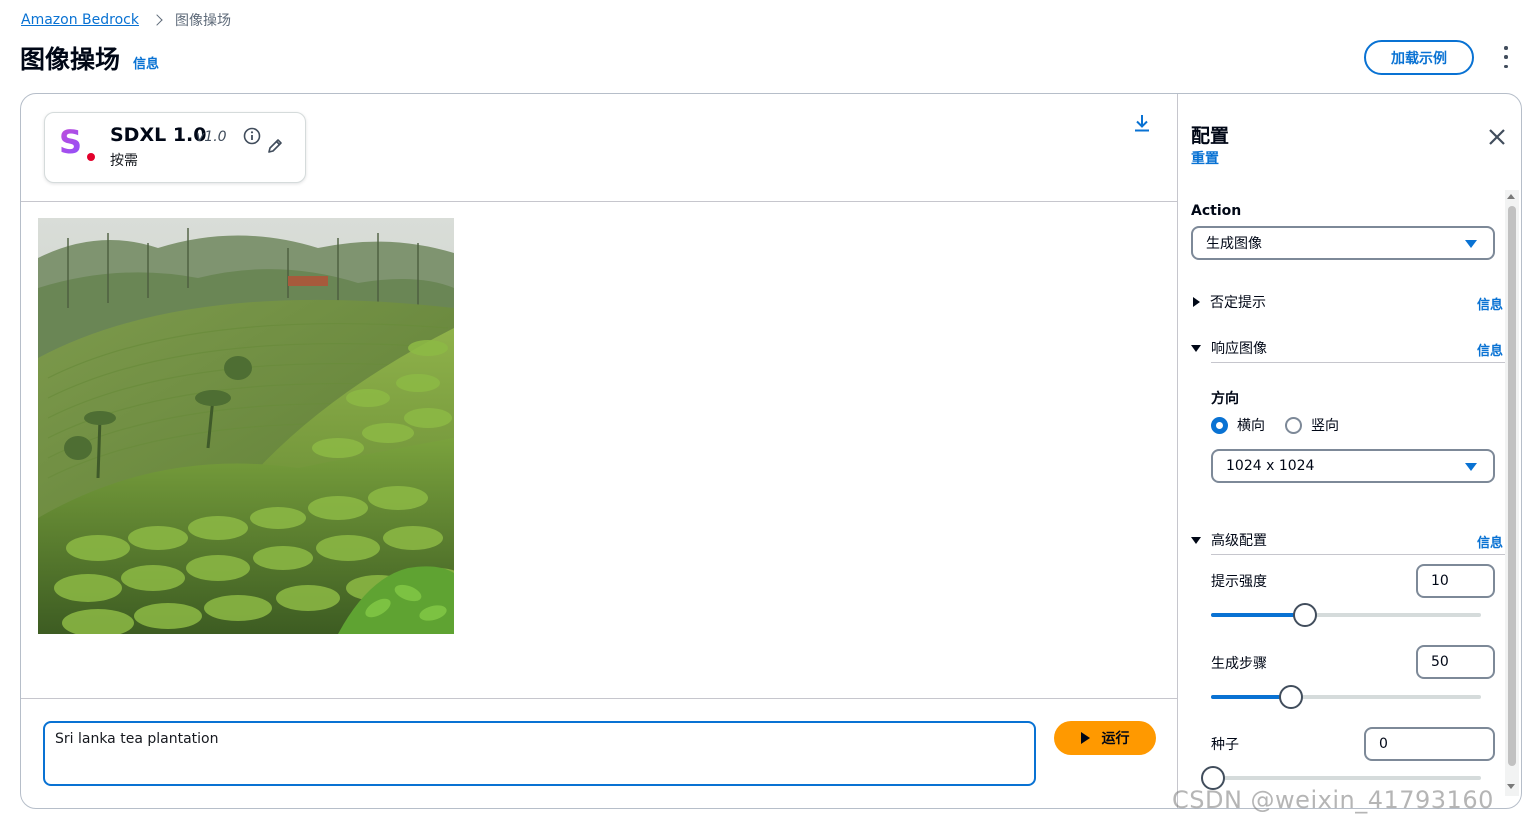  Describe the element at coordinates (1490, 349) in the screenshot. I see `response-image-info-link: 信息` at that location.